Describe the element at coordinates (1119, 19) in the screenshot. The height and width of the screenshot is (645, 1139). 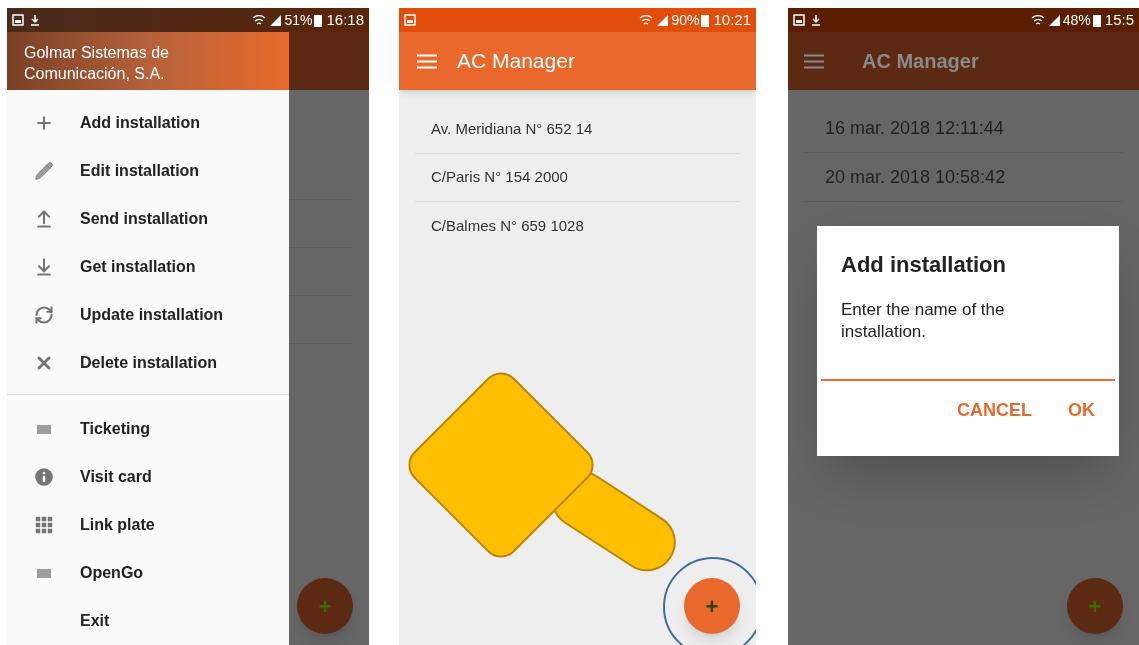
I see `clock-time: 15:5` at that location.